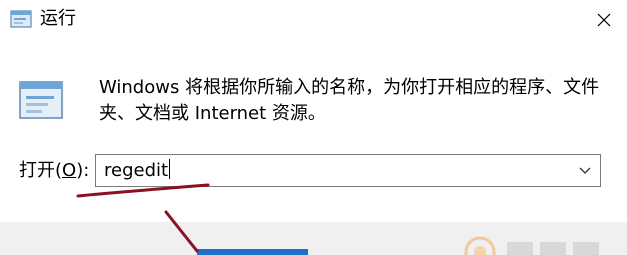  Describe the element at coordinates (137, 171) in the screenshot. I see `open-input: regedit` at that location.